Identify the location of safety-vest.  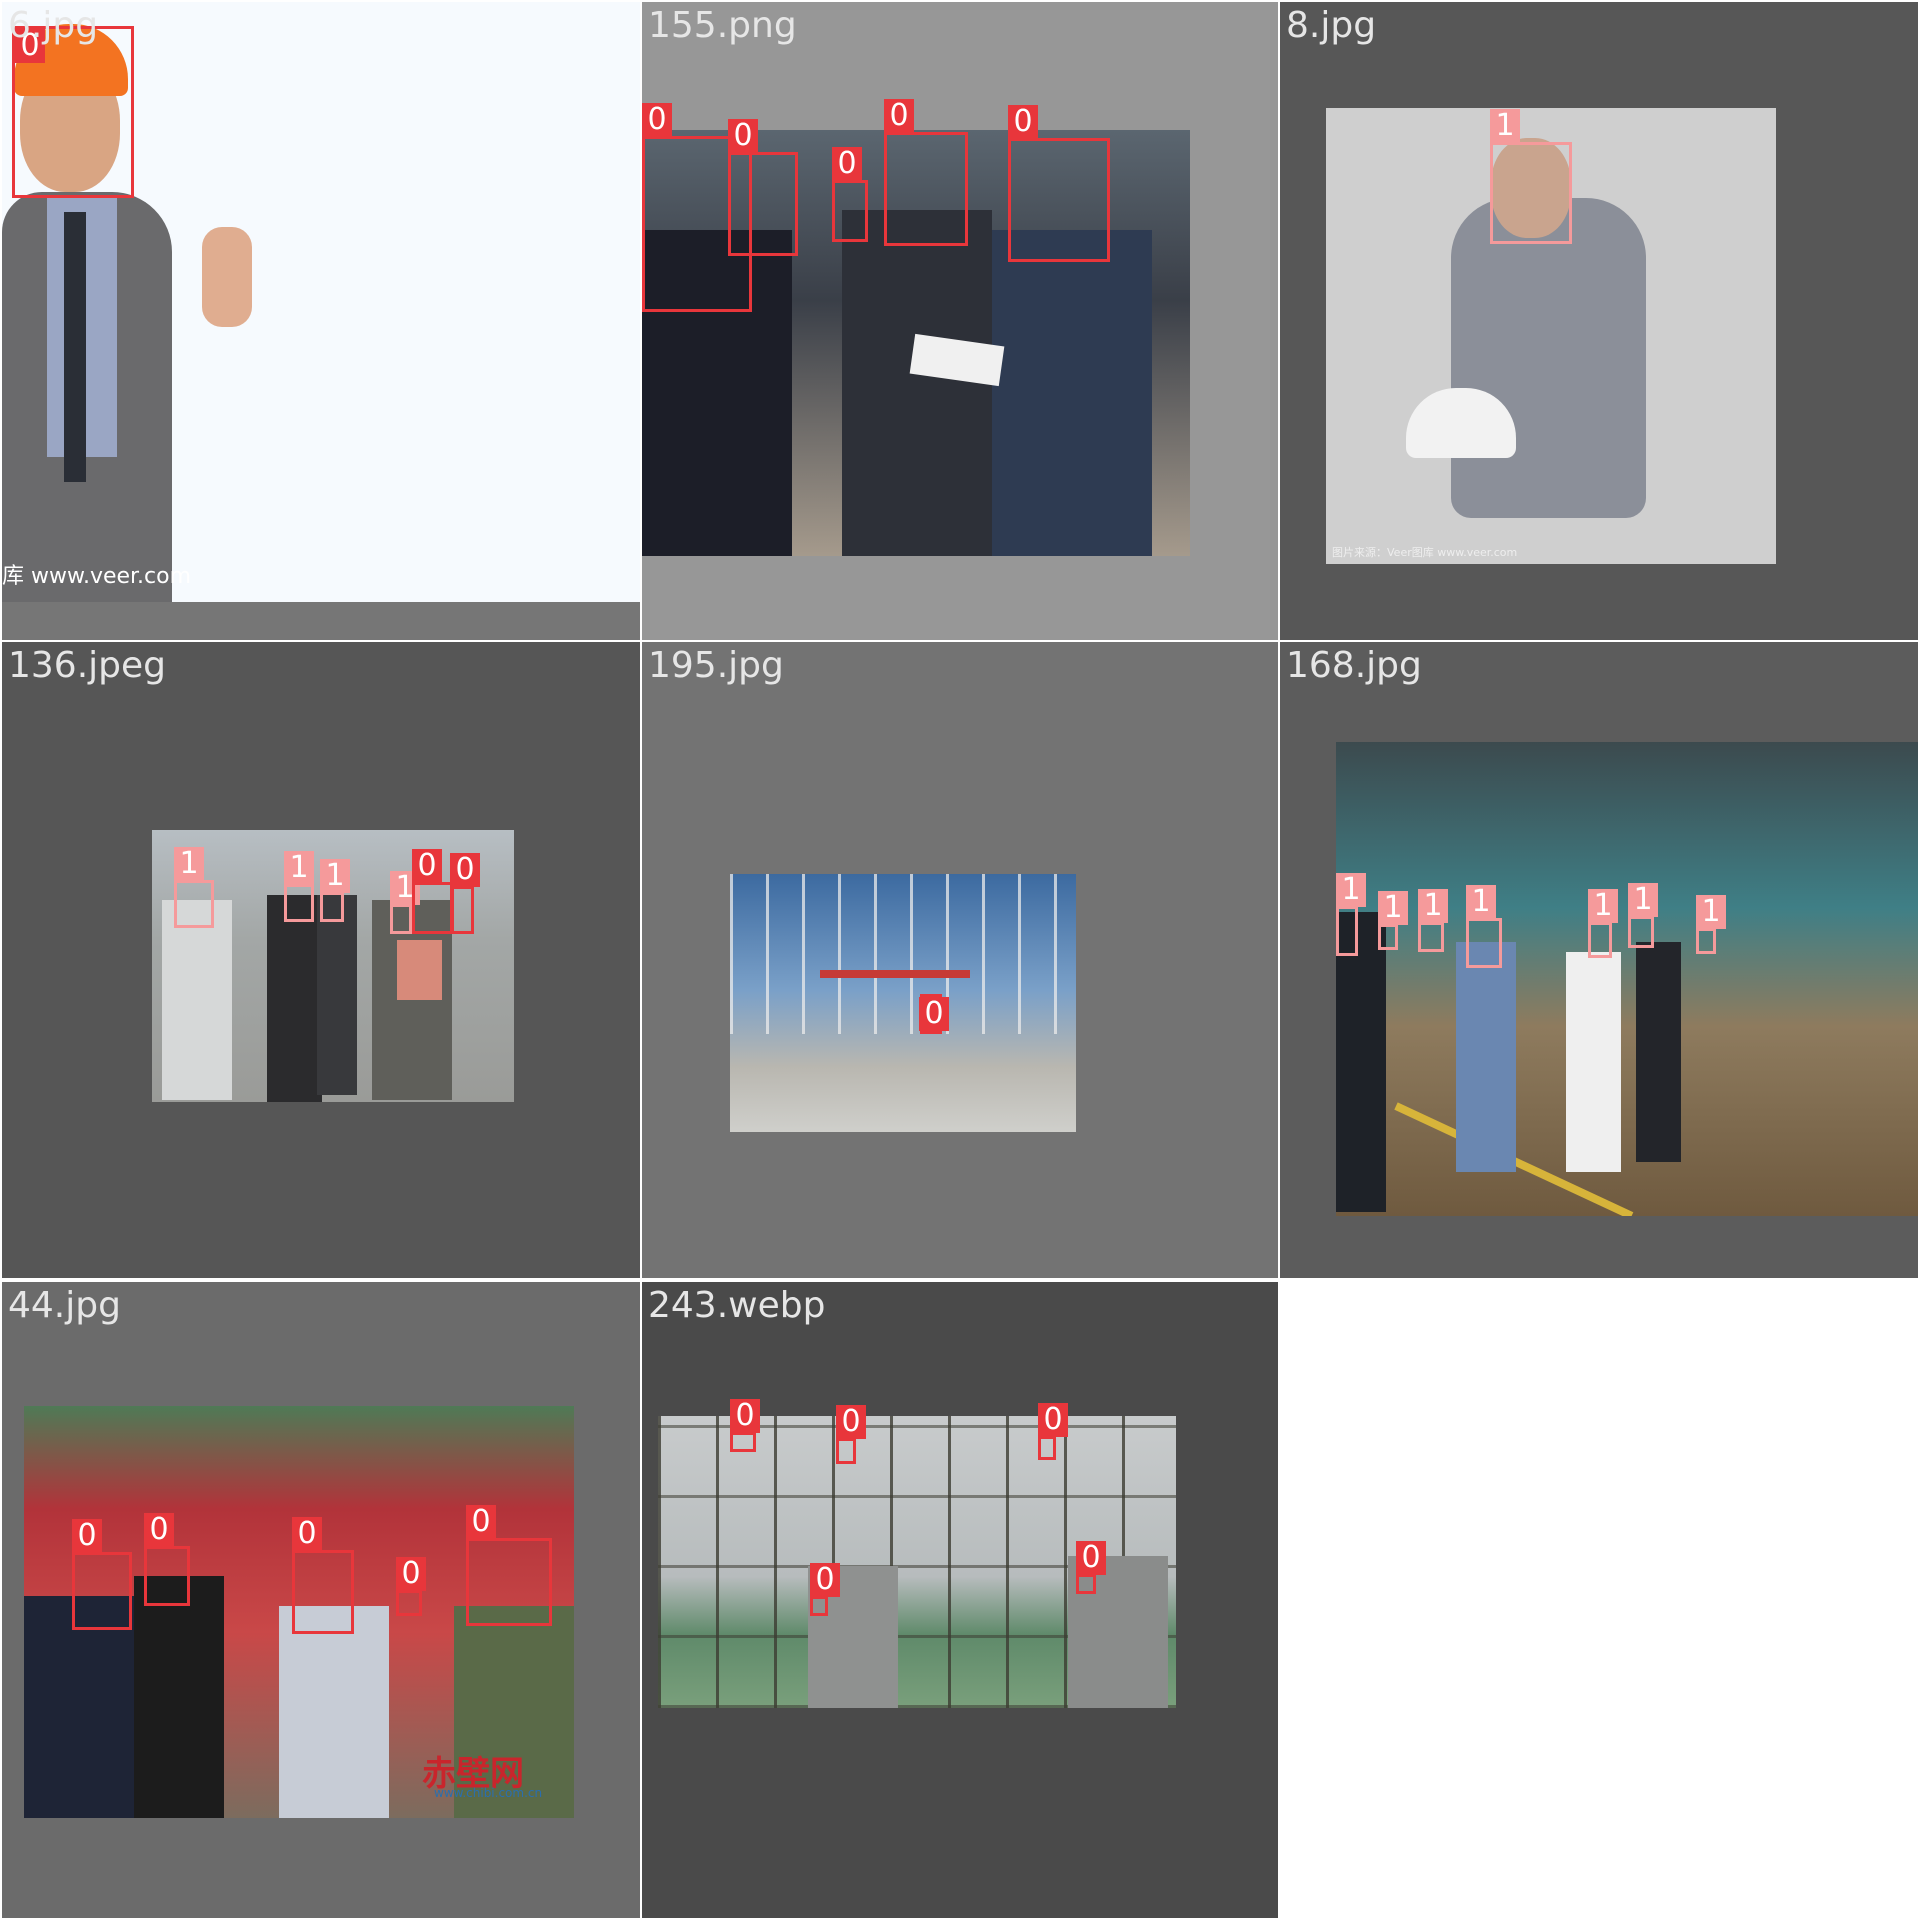
(419, 970).